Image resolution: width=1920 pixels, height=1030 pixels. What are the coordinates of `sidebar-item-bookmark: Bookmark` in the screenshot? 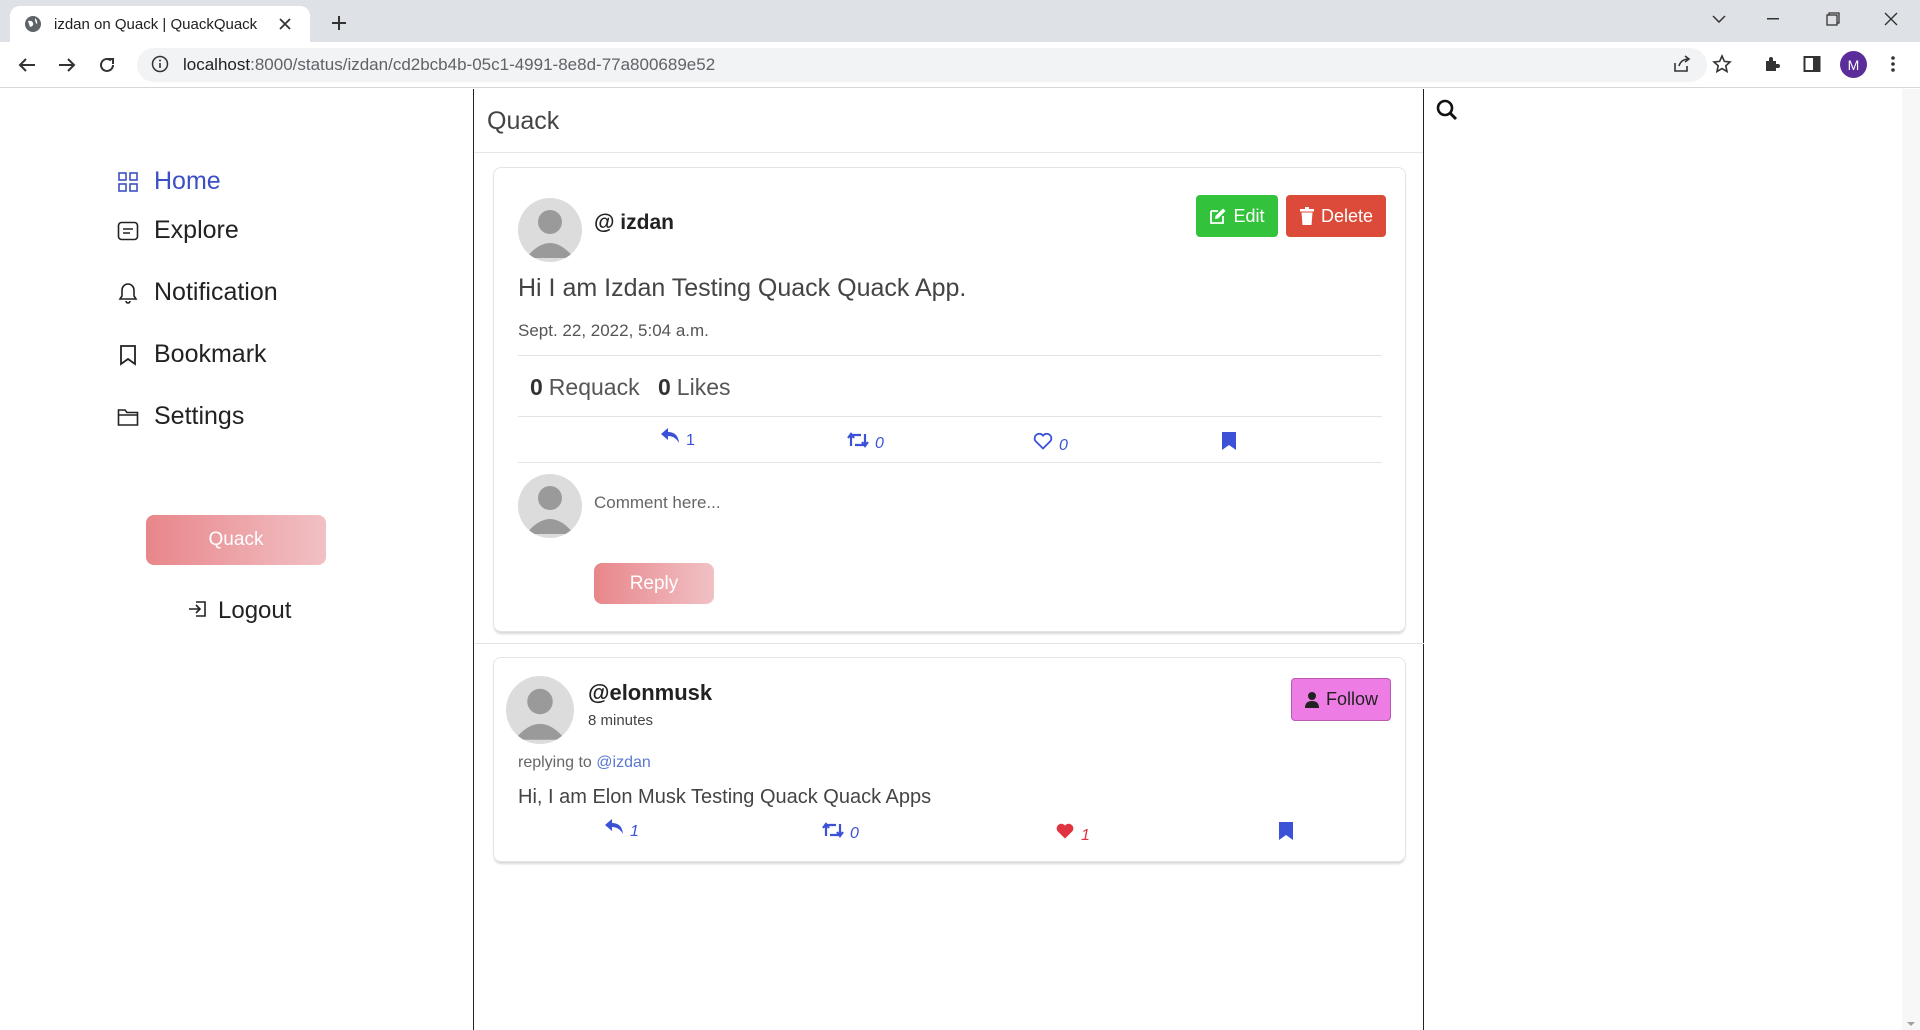 It's located at (191, 354).